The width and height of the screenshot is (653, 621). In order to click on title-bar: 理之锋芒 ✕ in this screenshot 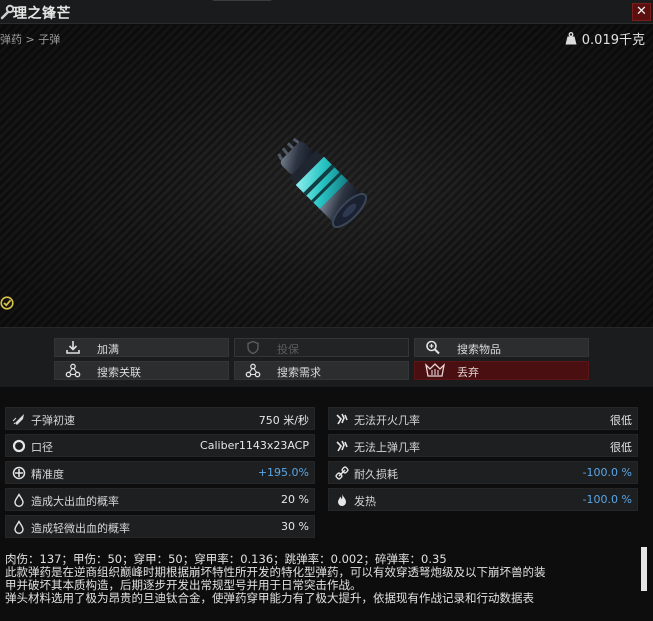, I will do `click(326, 12)`.